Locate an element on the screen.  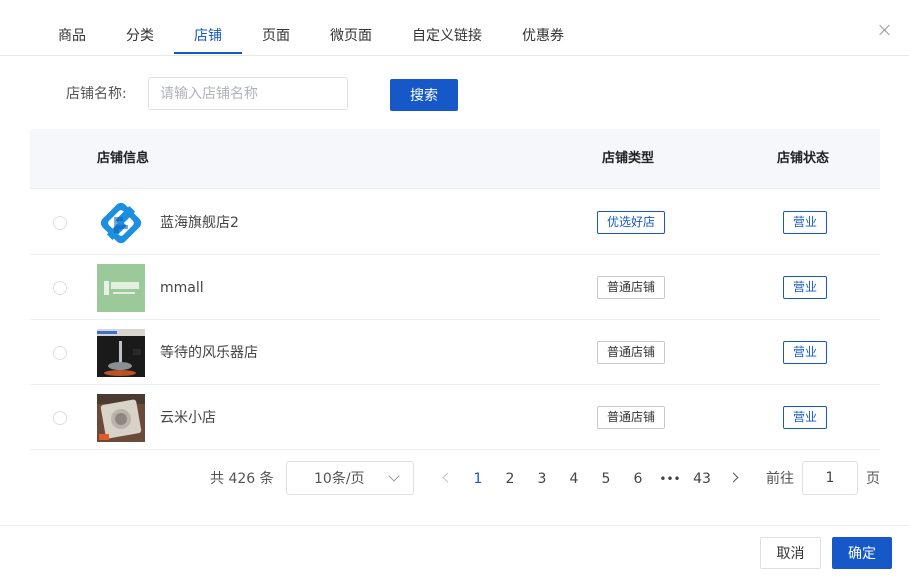
header-shop-status: 店铺状态 is located at coordinates (803, 158).